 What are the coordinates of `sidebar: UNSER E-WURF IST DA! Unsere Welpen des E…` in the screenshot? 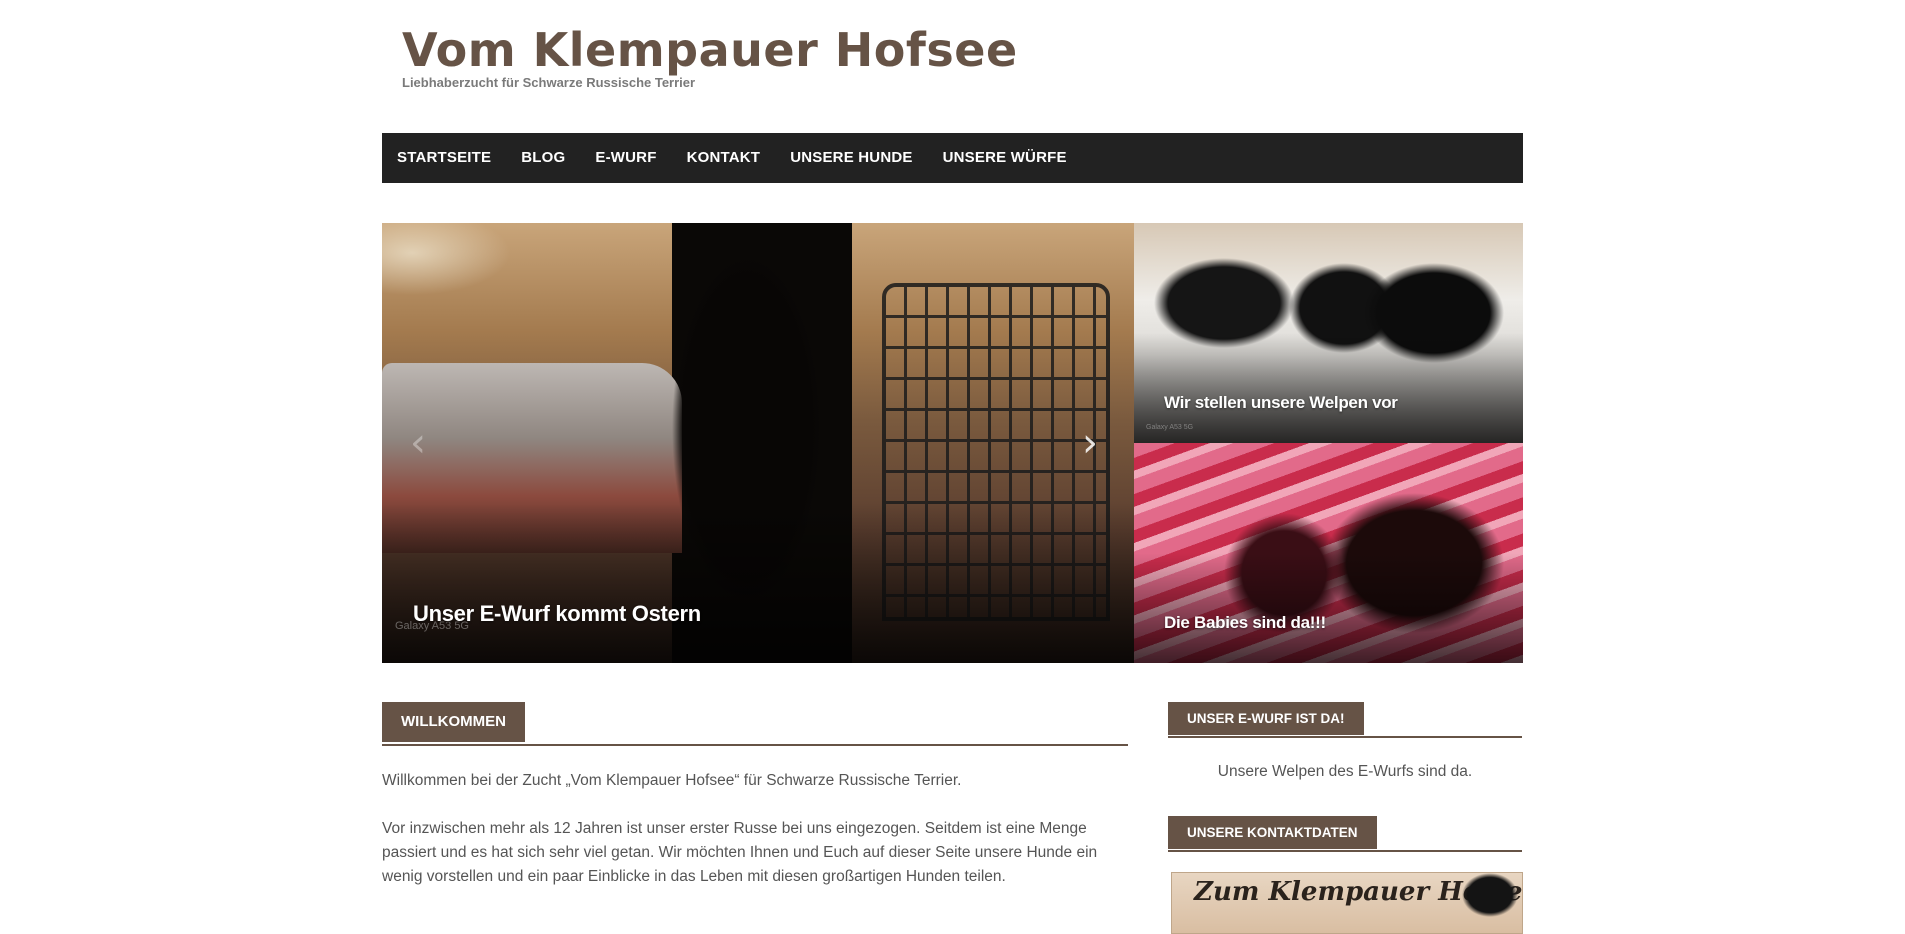 It's located at (1345, 818).